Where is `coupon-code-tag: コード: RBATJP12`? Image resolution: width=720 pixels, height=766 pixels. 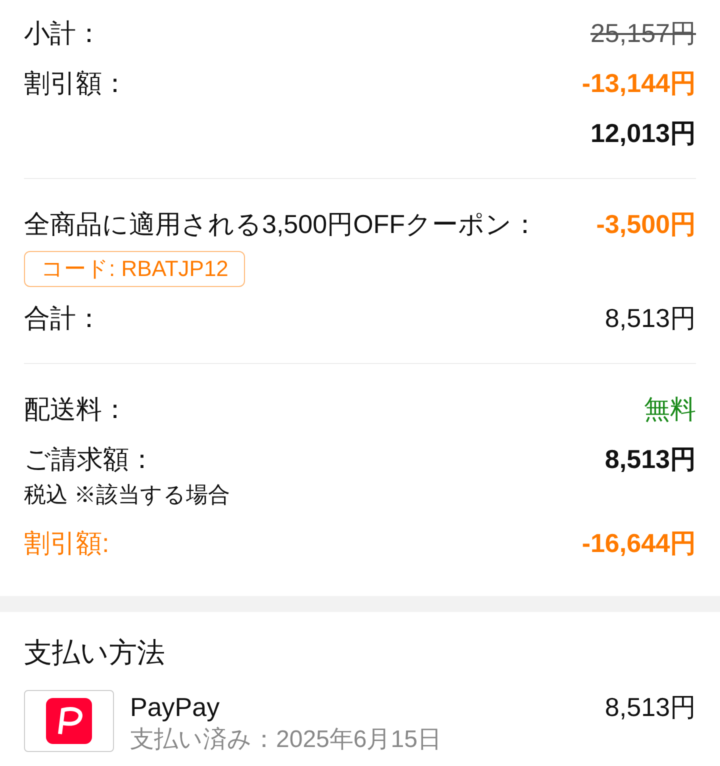 coupon-code-tag: コード: RBATJP12 is located at coordinates (135, 269).